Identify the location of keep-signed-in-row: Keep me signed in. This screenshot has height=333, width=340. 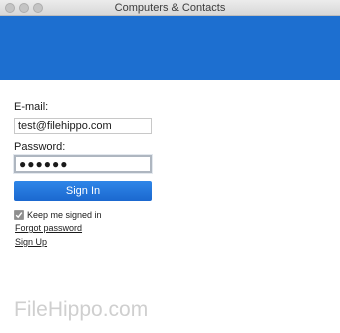
(58, 215).